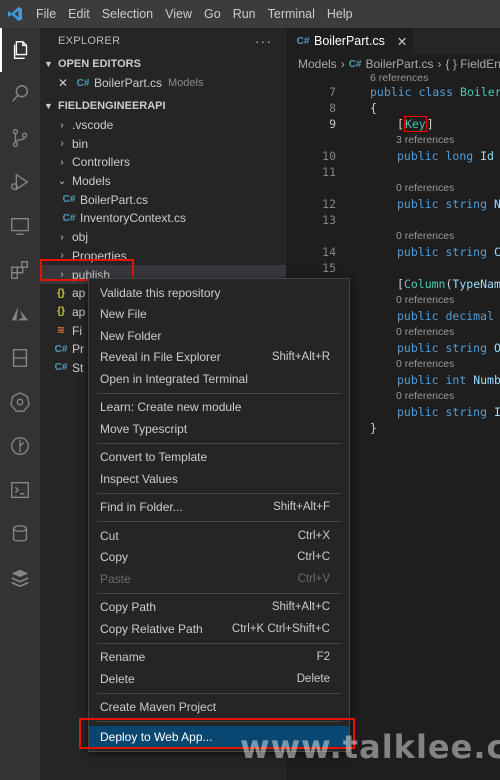 This screenshot has height=780, width=500. What do you see at coordinates (20, 138) in the screenshot?
I see `source-control-icon` at bounding box center [20, 138].